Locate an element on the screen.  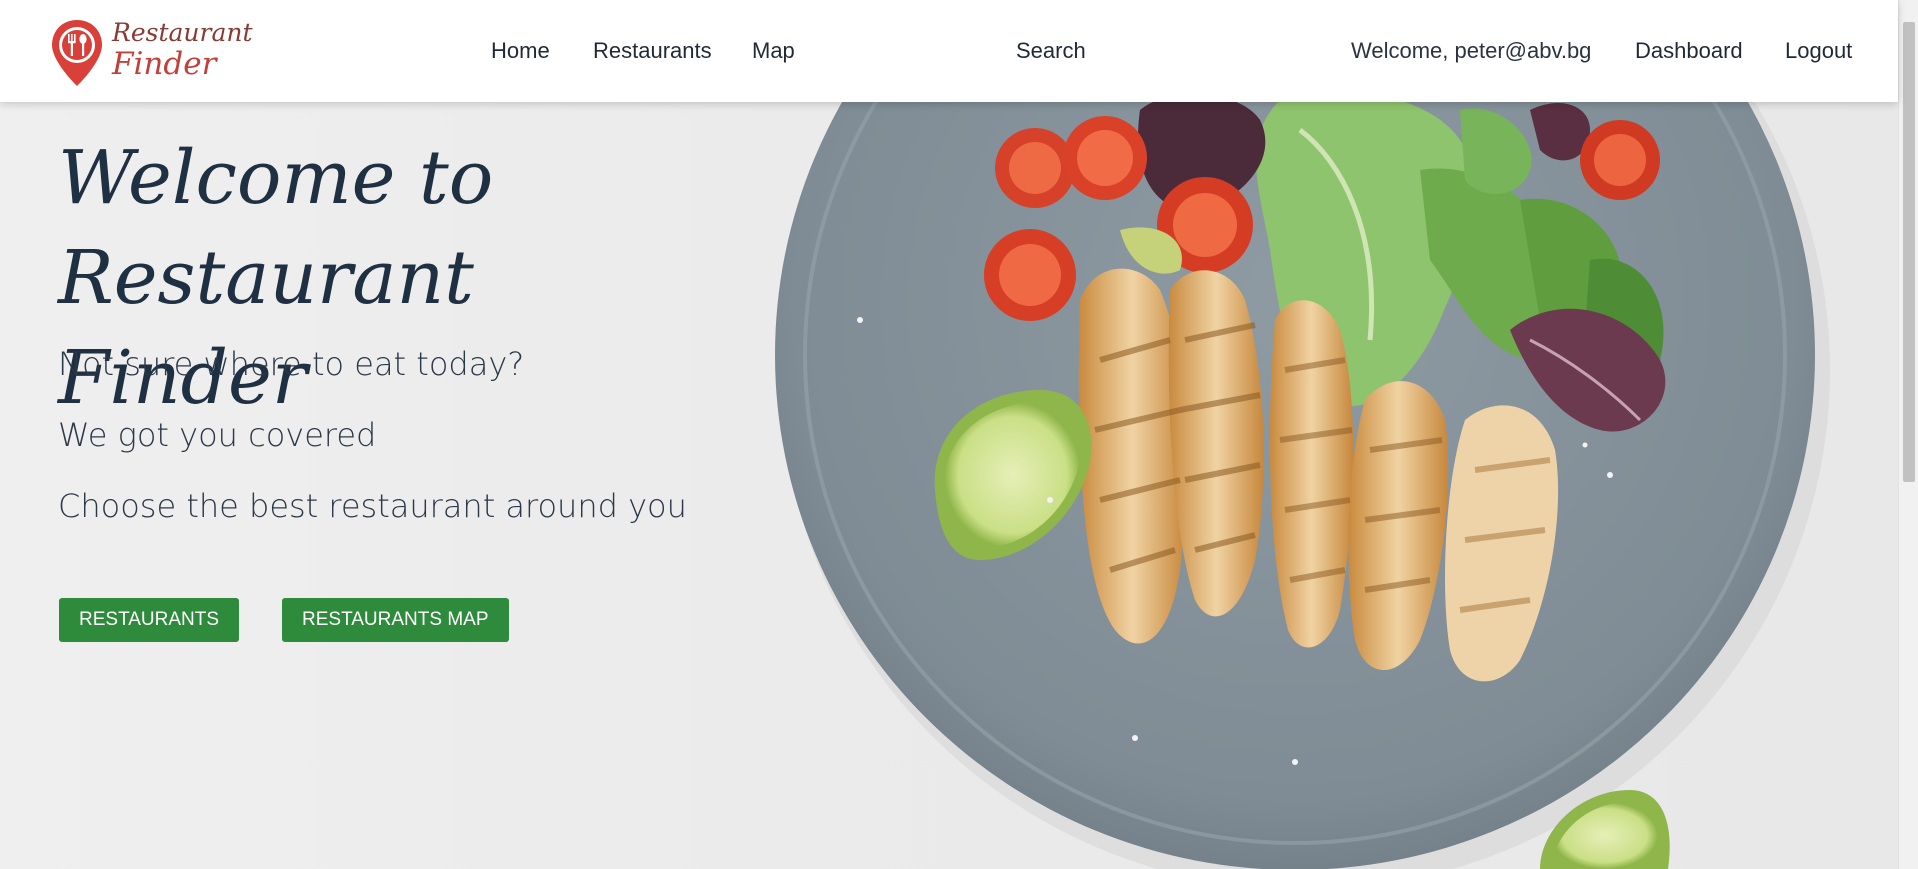
scrollbar-thumb is located at coordinates (1909, 252).